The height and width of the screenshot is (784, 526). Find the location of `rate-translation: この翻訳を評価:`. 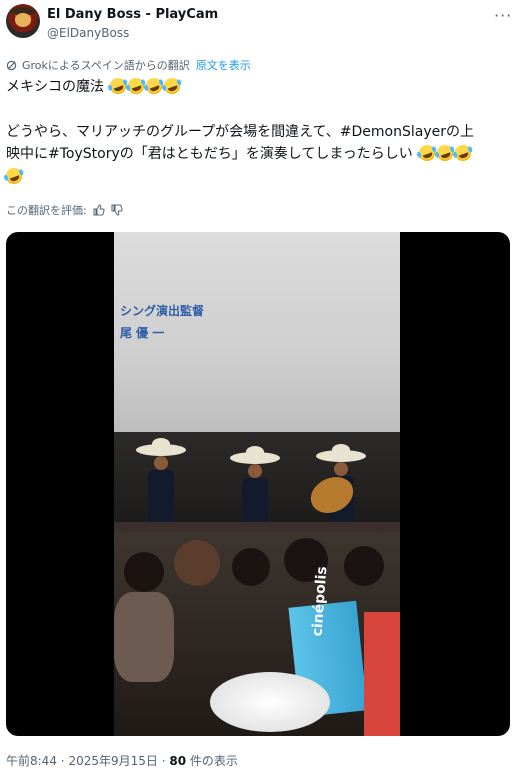

rate-translation: この翻訳を評価: is located at coordinates (64, 210).